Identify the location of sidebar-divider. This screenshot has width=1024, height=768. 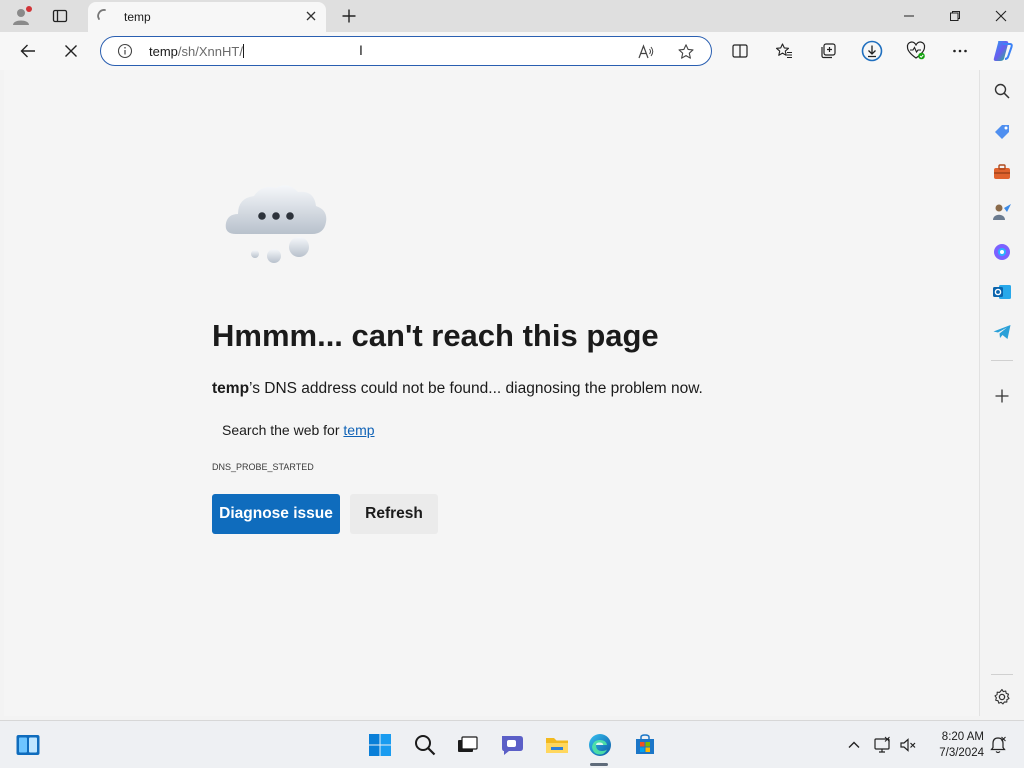
(1002, 360).